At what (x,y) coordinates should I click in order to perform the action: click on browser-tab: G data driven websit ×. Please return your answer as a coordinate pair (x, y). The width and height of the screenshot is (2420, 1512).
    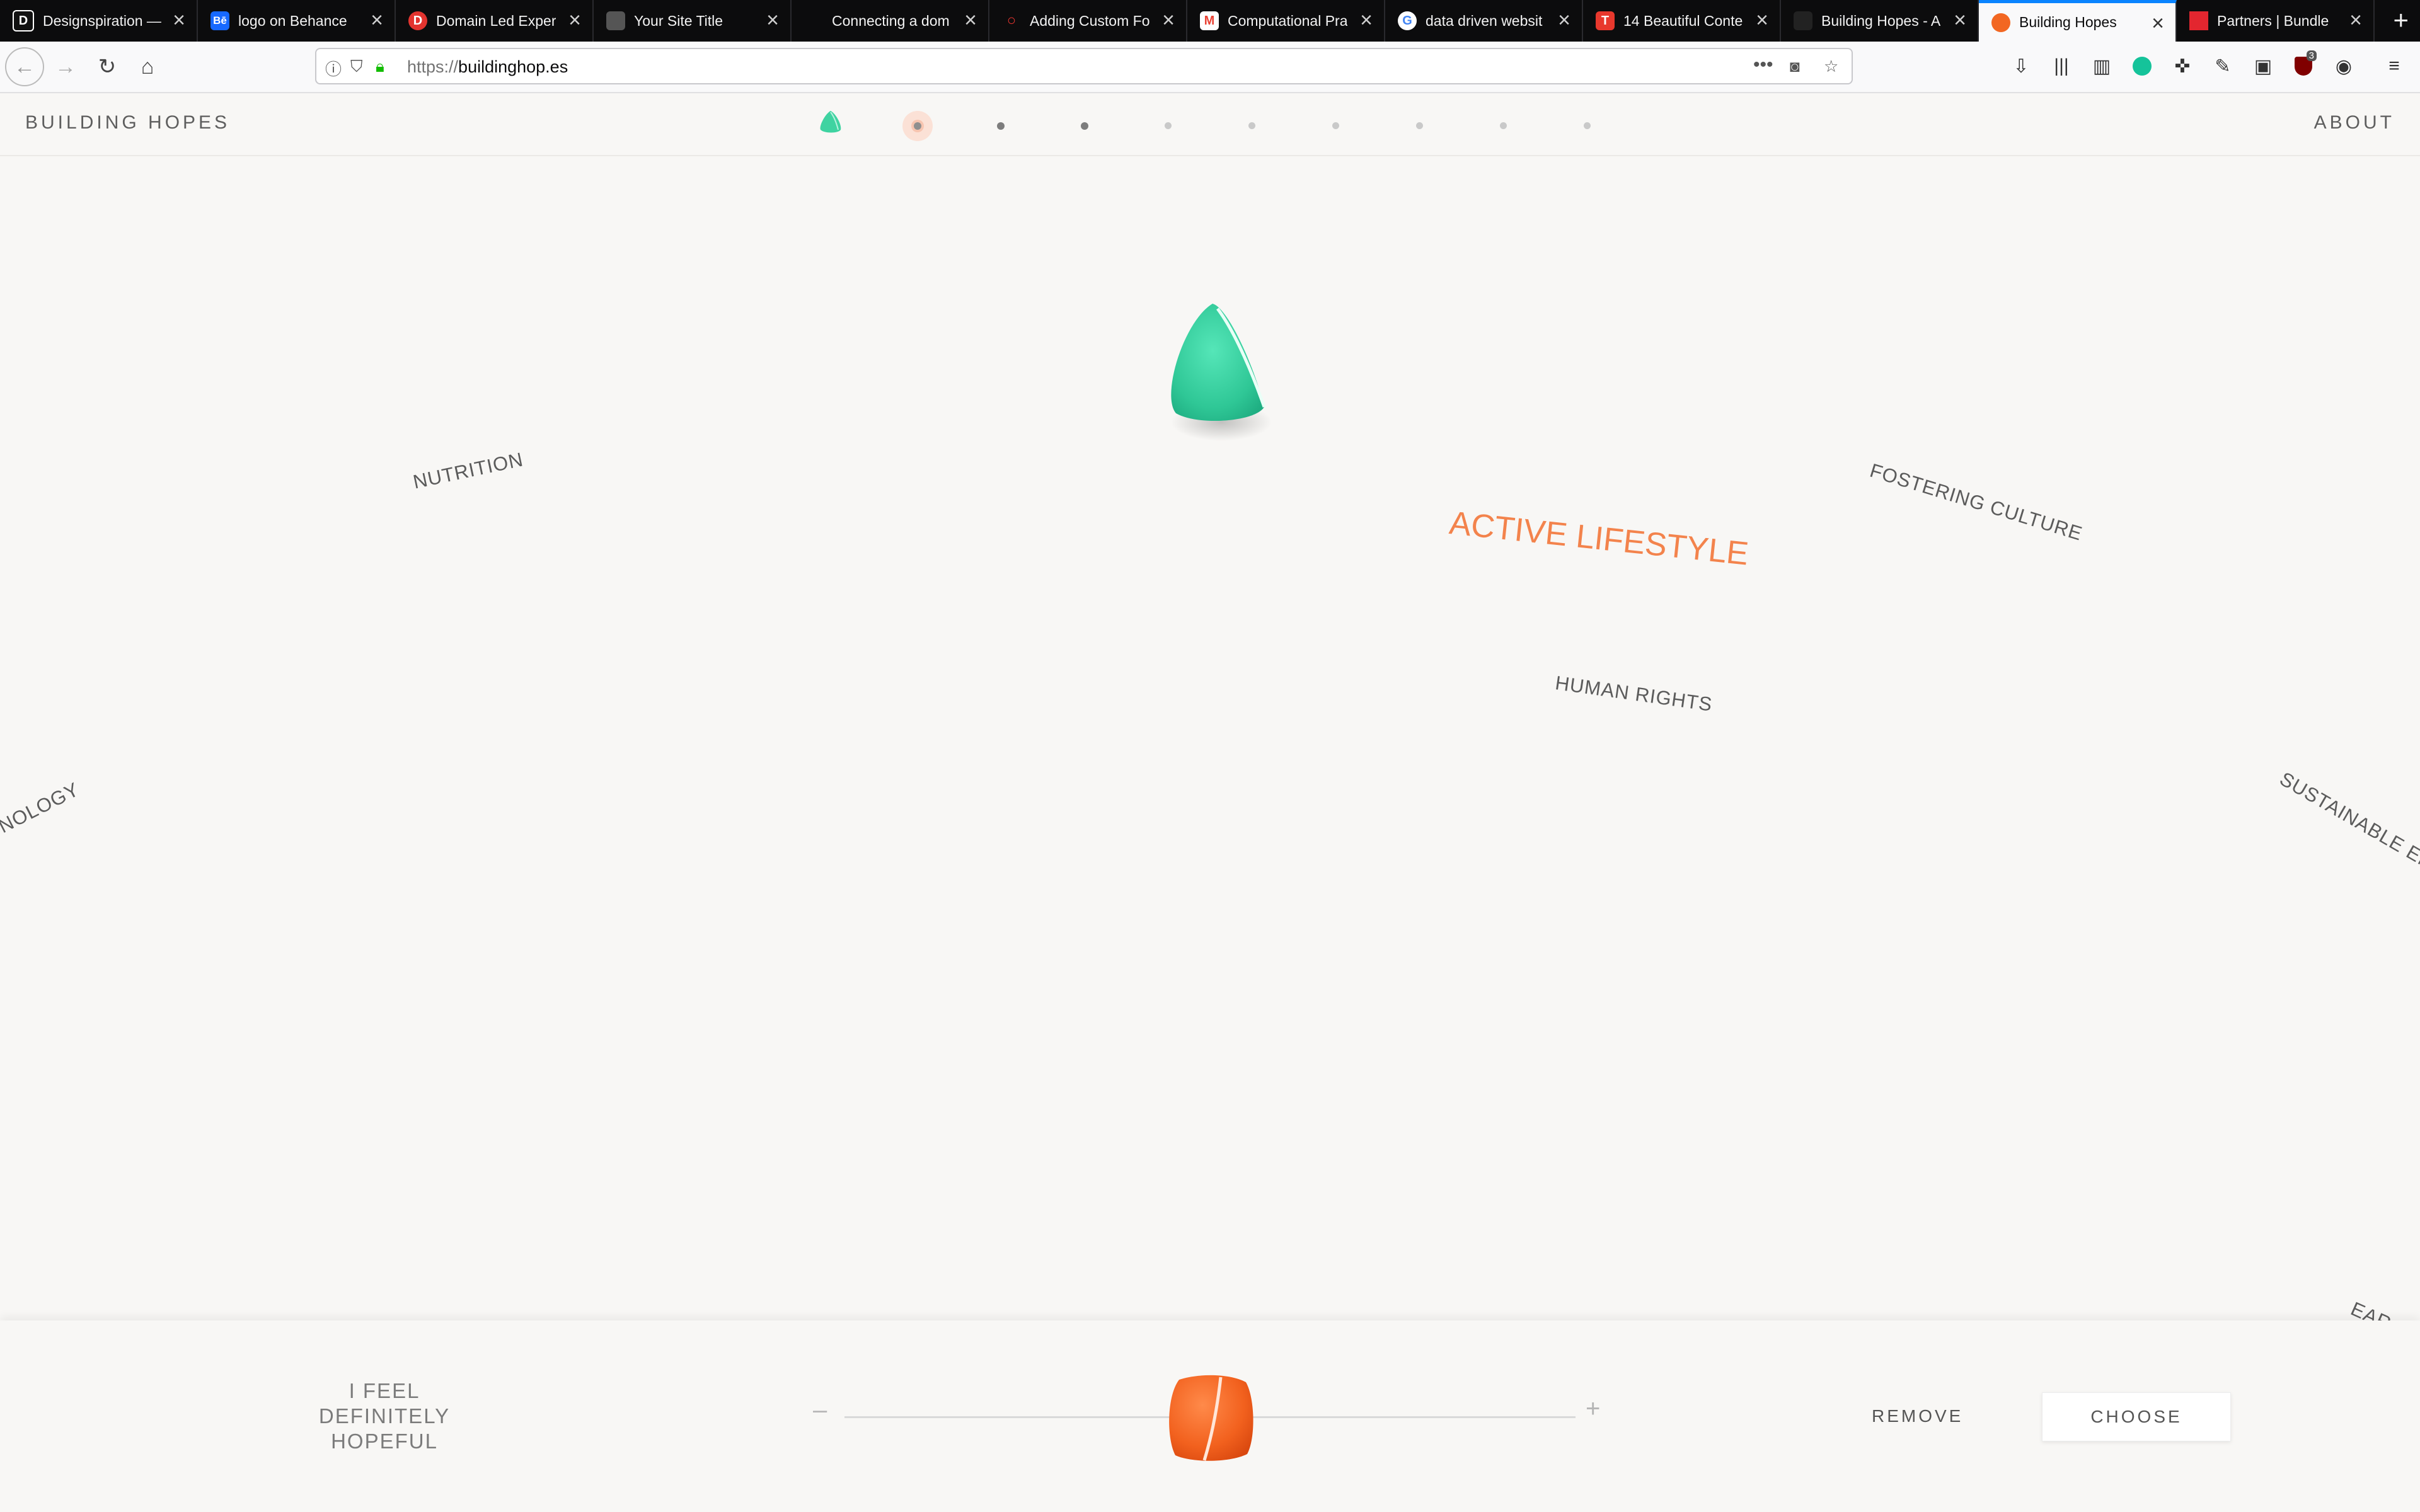
    Looking at the image, I should click on (1484, 21).